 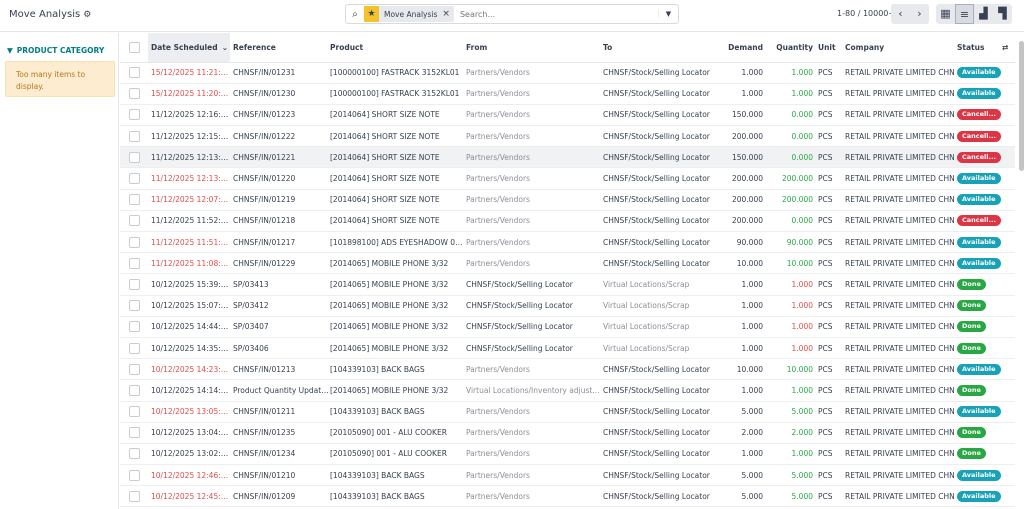 What do you see at coordinates (280, 94) in the screenshot?
I see `reference: CHNSF/IN/01230` at bounding box center [280, 94].